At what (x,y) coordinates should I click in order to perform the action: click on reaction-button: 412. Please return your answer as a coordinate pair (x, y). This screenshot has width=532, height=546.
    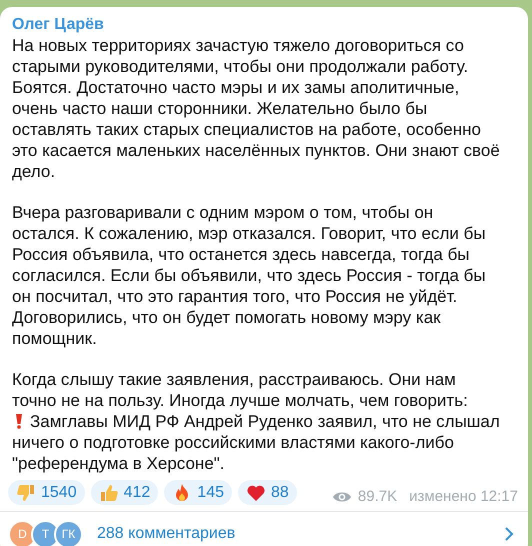
    Looking at the image, I should click on (124, 492).